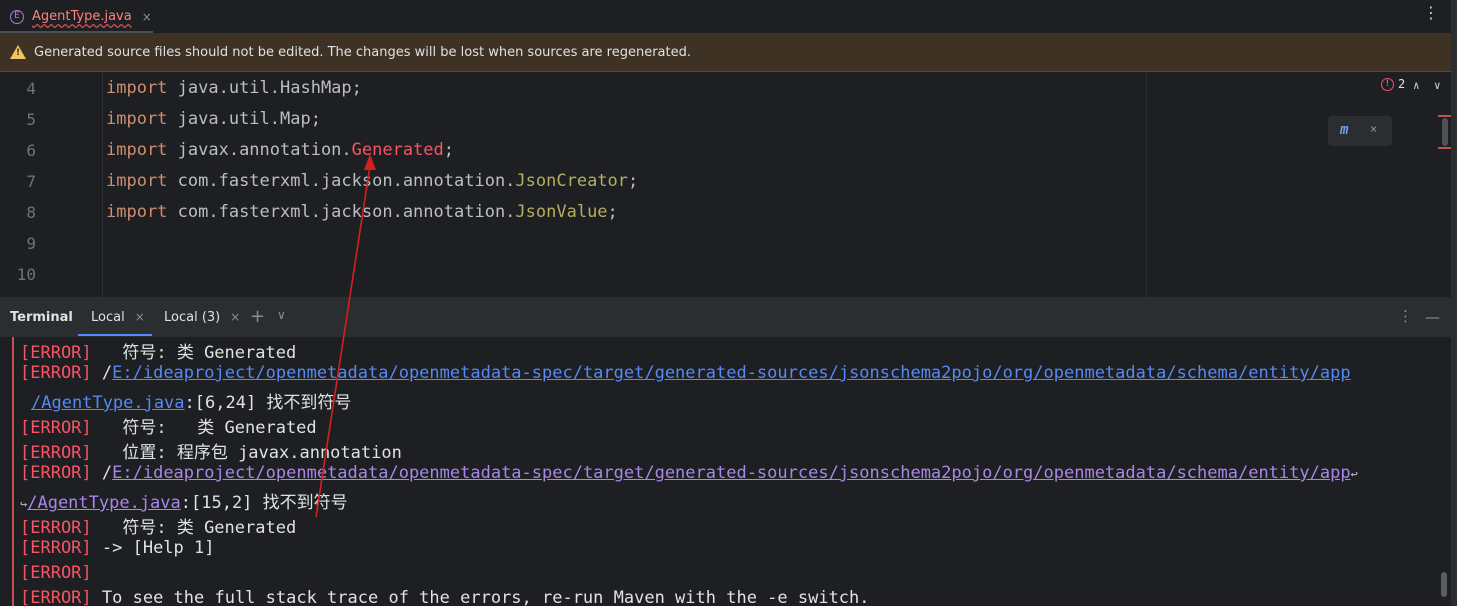 This screenshot has height=606, width=1457. I want to click on gutter-divider, so click(102, 184).